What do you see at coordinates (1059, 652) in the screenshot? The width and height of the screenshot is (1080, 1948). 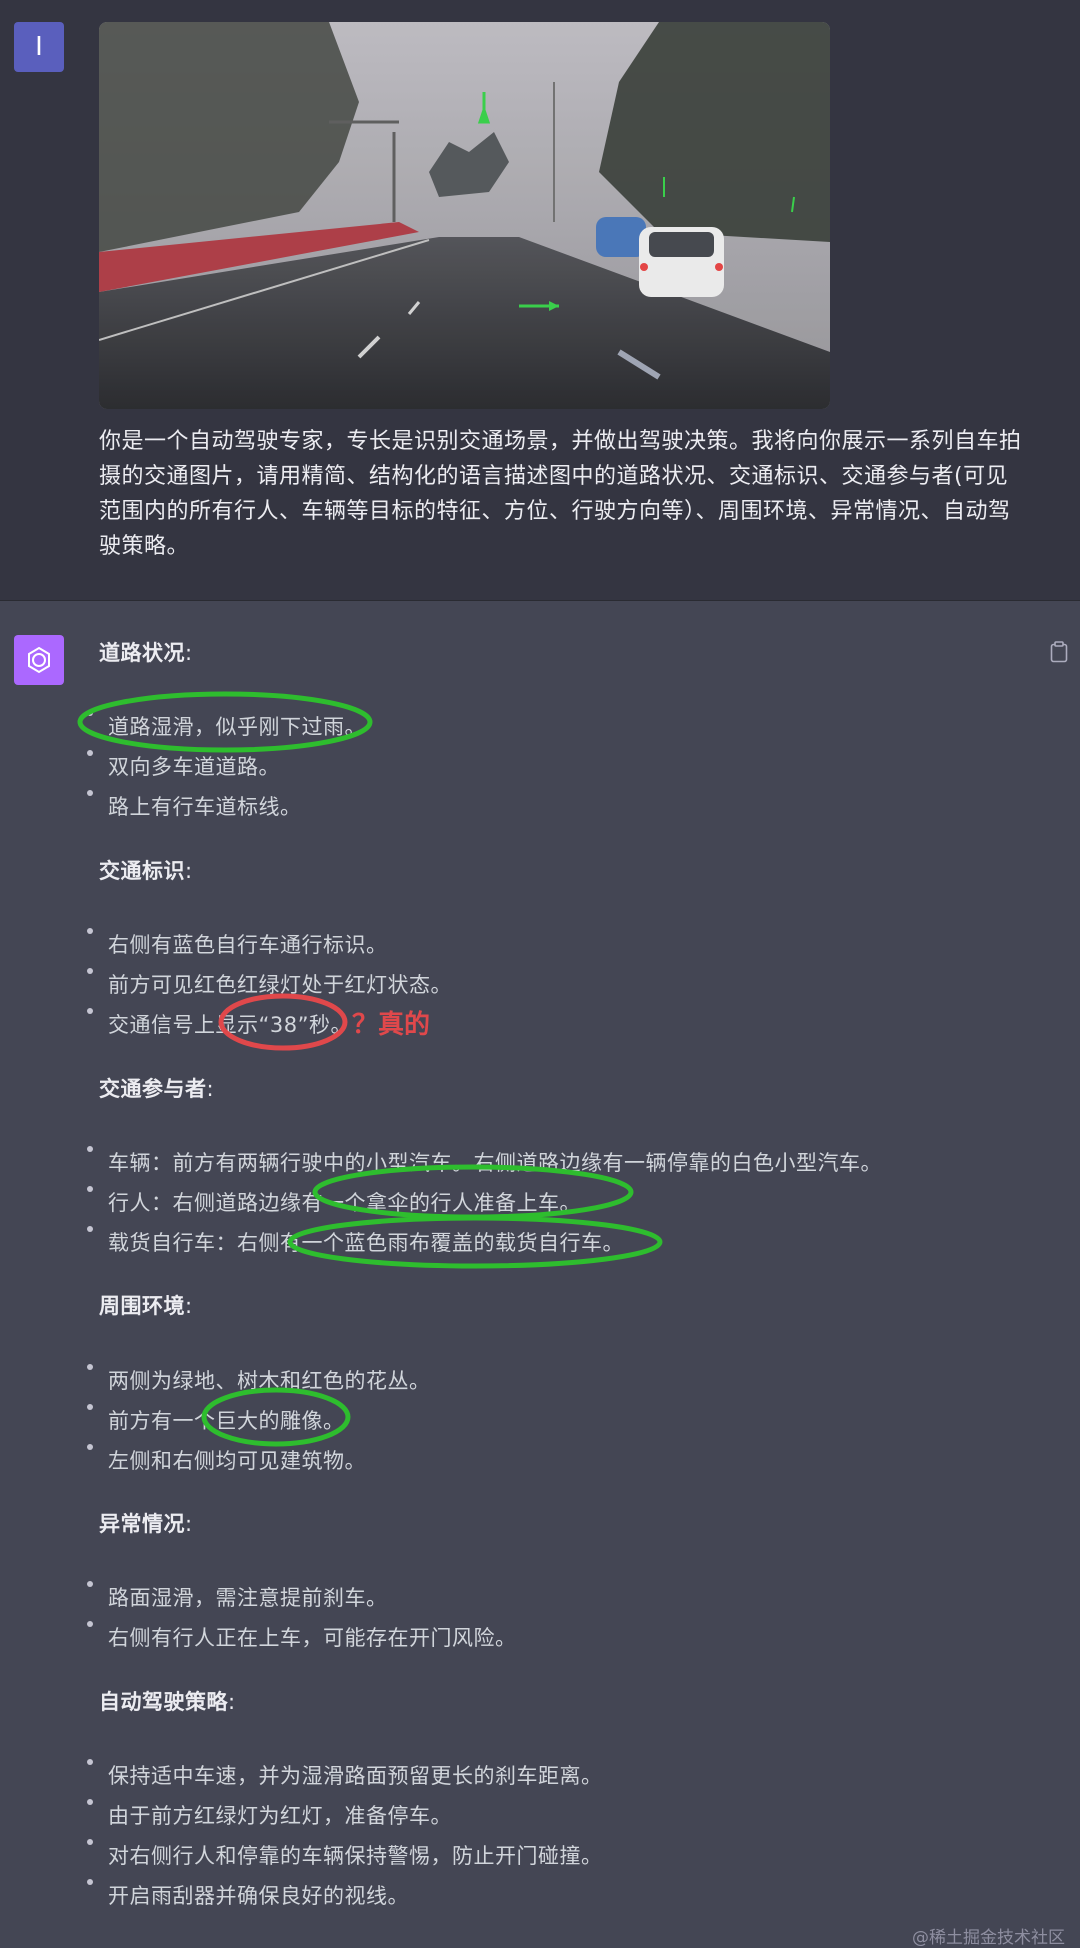 I see `clipboard-icon` at bounding box center [1059, 652].